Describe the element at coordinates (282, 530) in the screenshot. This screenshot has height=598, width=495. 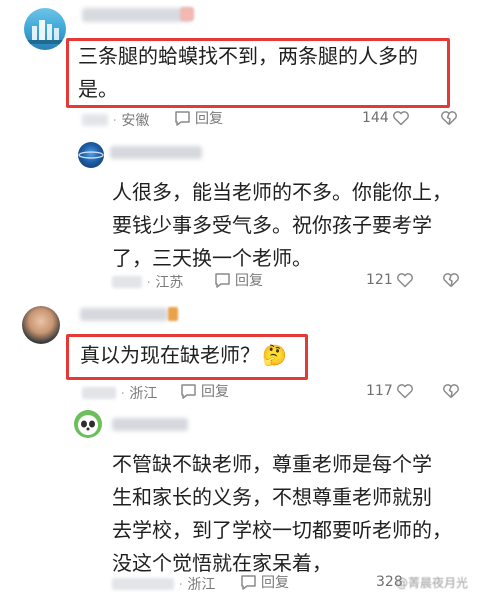
I see `comment-line: 去学校，到了学校一切都要听老师的，` at that location.